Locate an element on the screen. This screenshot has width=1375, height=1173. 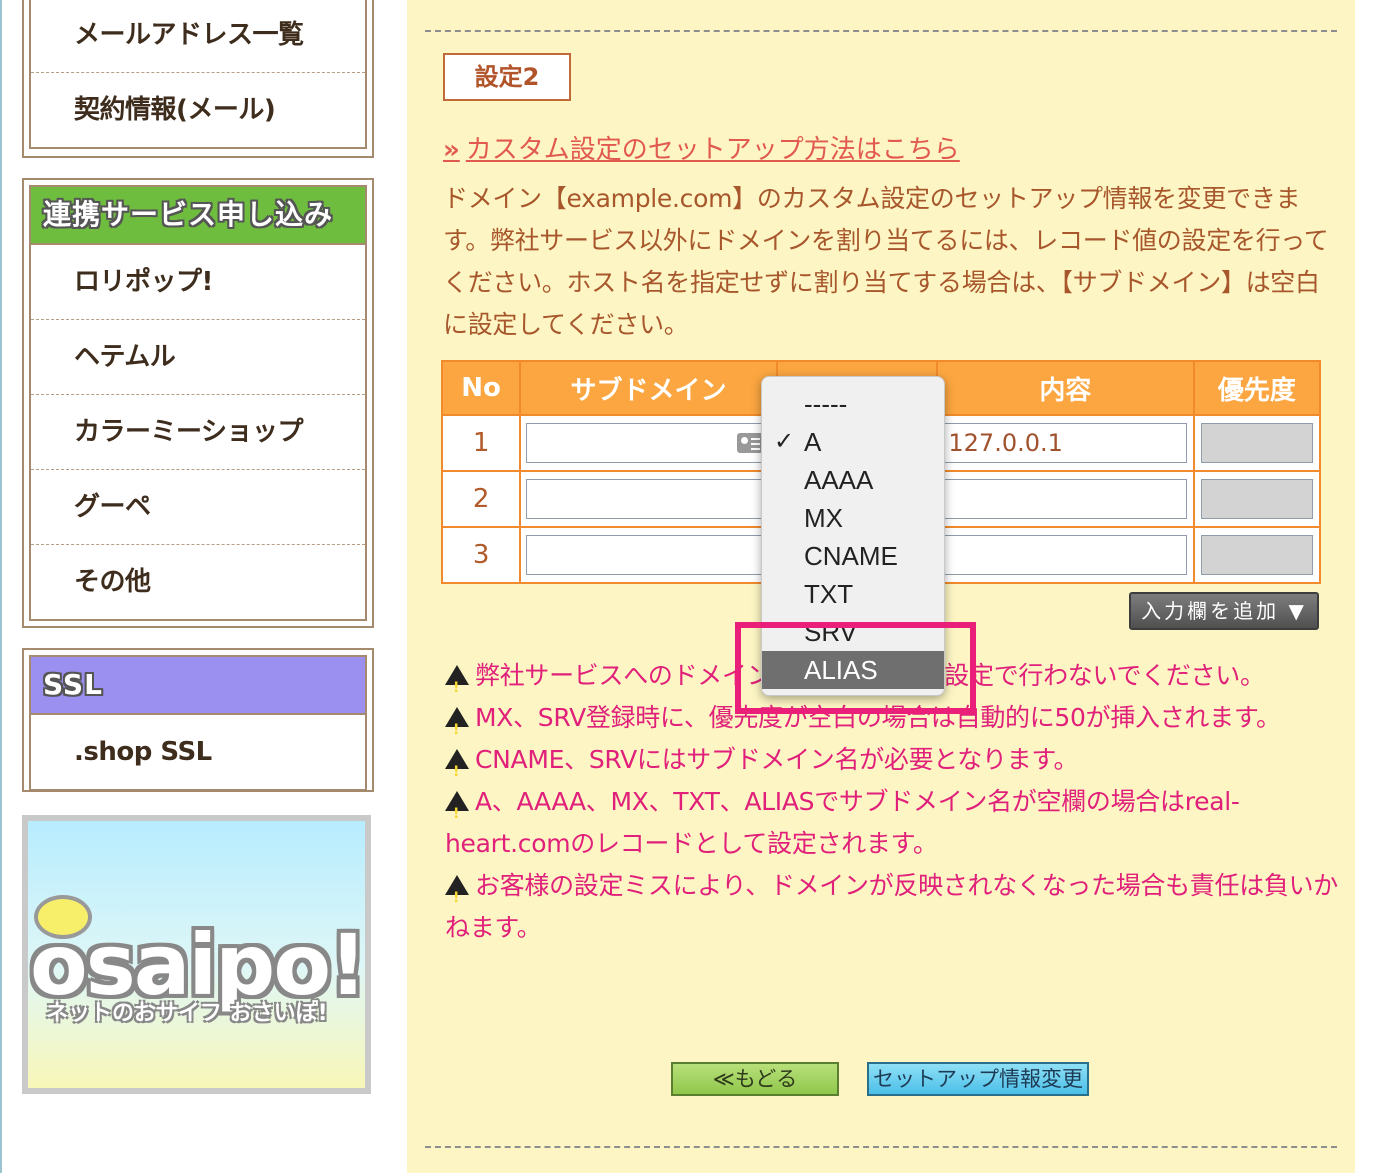
option-mx: MX is located at coordinates (853, 518).